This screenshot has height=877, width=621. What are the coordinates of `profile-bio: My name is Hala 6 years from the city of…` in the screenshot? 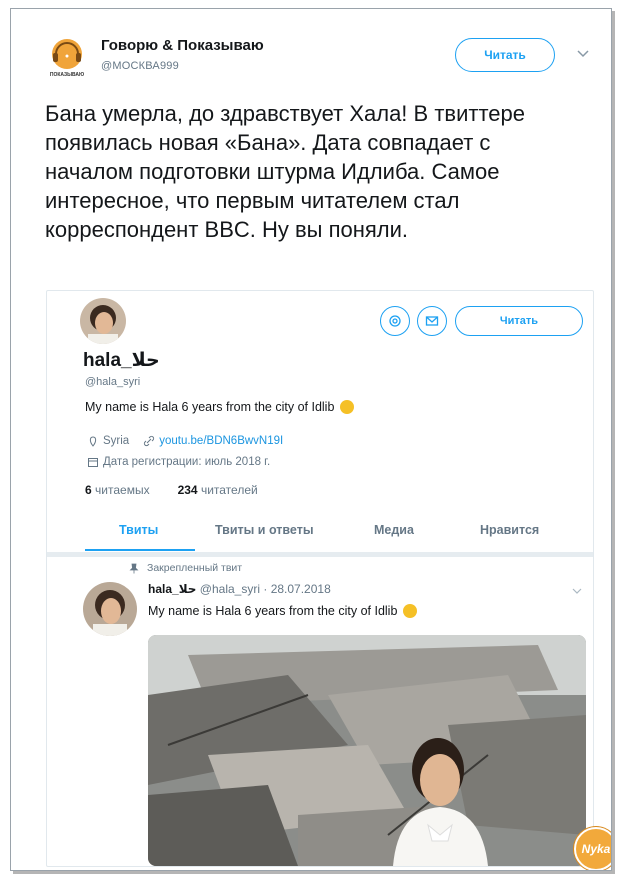 It's located at (220, 407).